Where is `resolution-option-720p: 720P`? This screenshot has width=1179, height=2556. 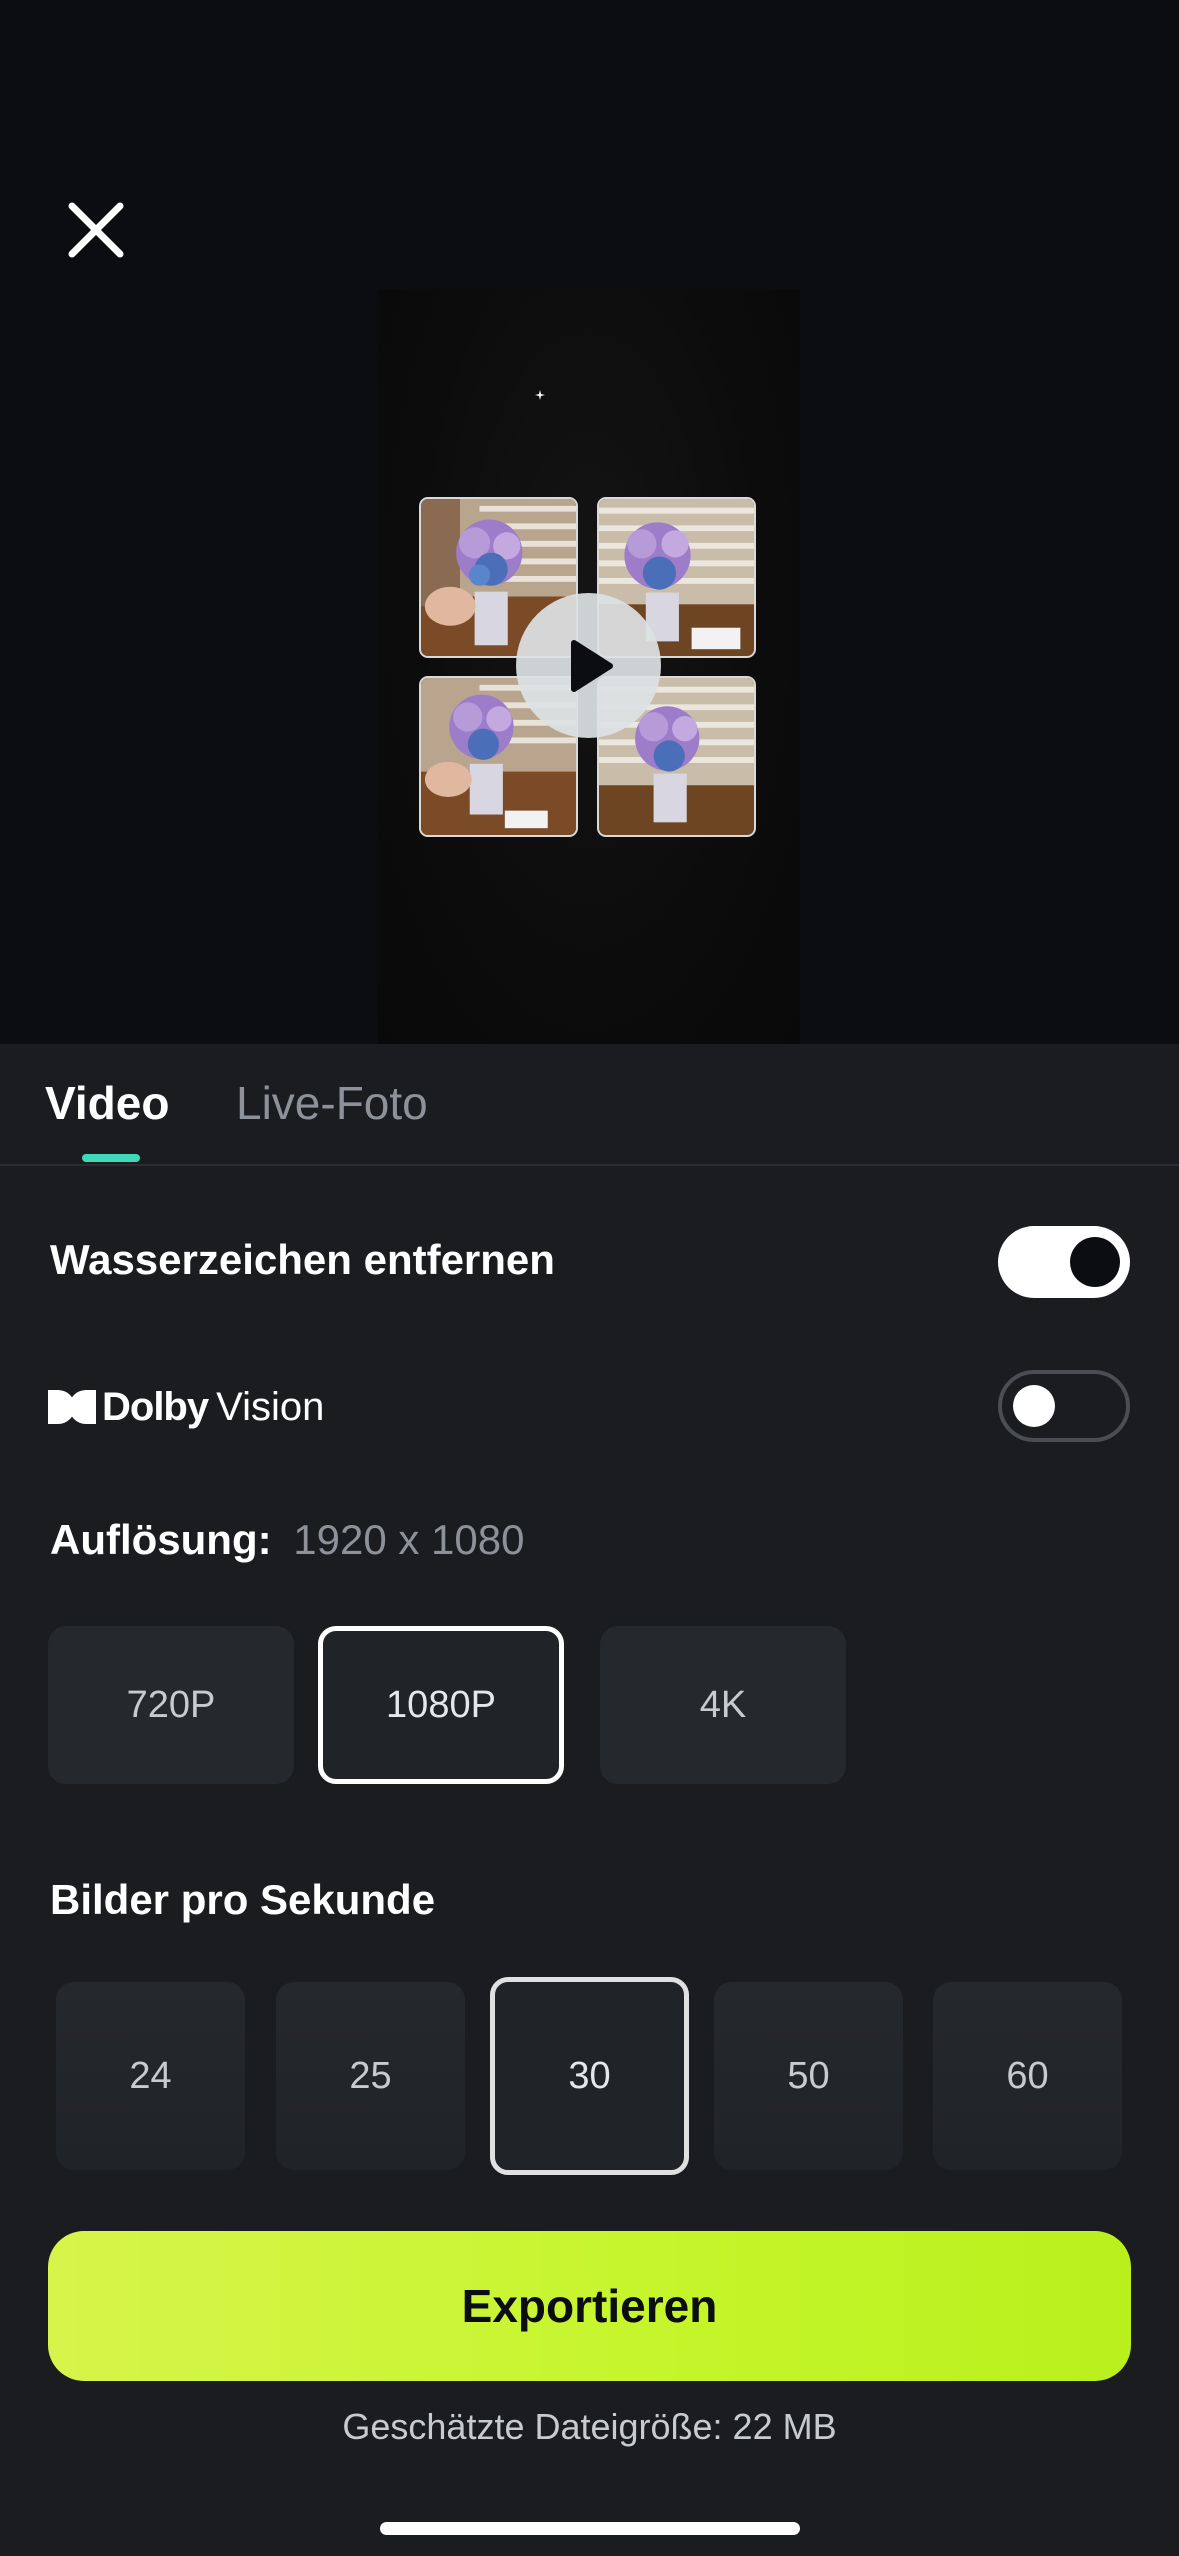
resolution-option-720p: 720P is located at coordinates (171, 1705).